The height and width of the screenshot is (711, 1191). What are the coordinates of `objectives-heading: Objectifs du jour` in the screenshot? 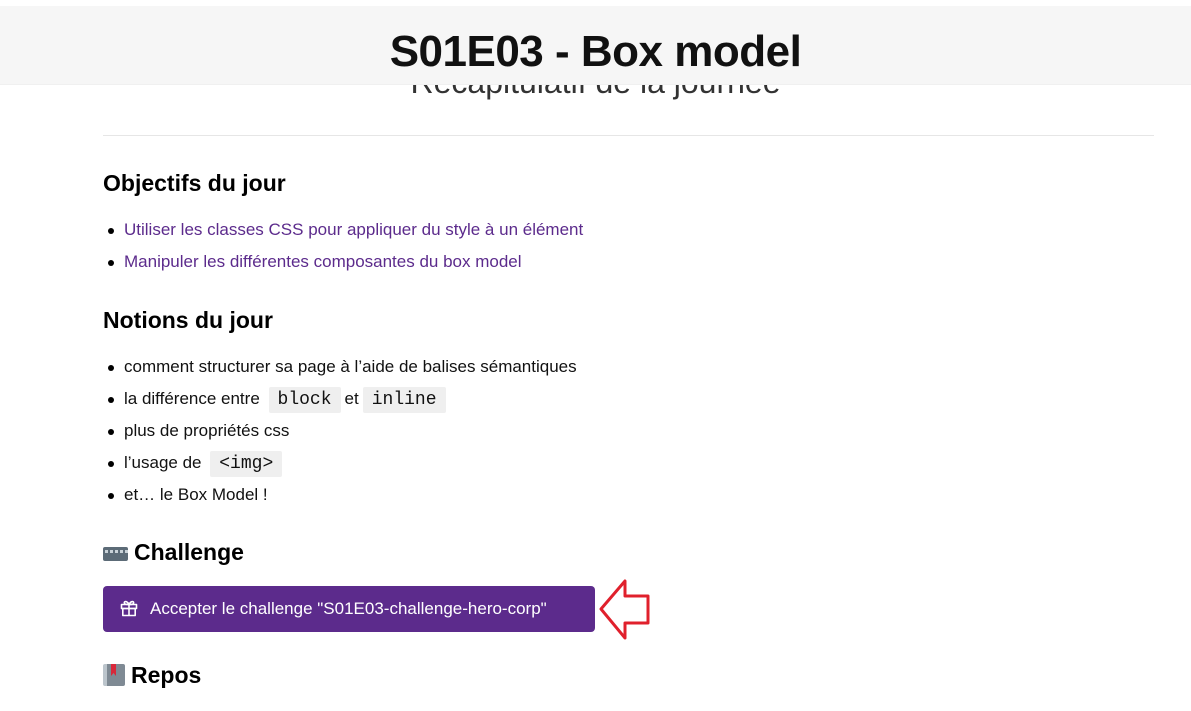 It's located at (194, 183).